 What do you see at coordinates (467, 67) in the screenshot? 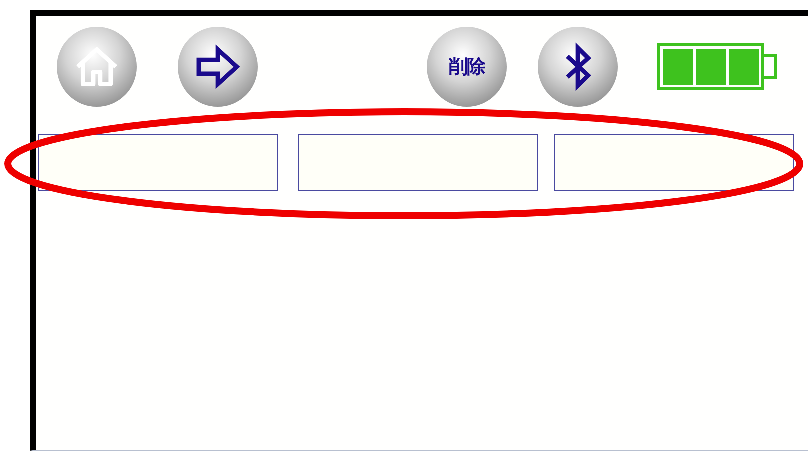
I see `delete-button: 削除` at bounding box center [467, 67].